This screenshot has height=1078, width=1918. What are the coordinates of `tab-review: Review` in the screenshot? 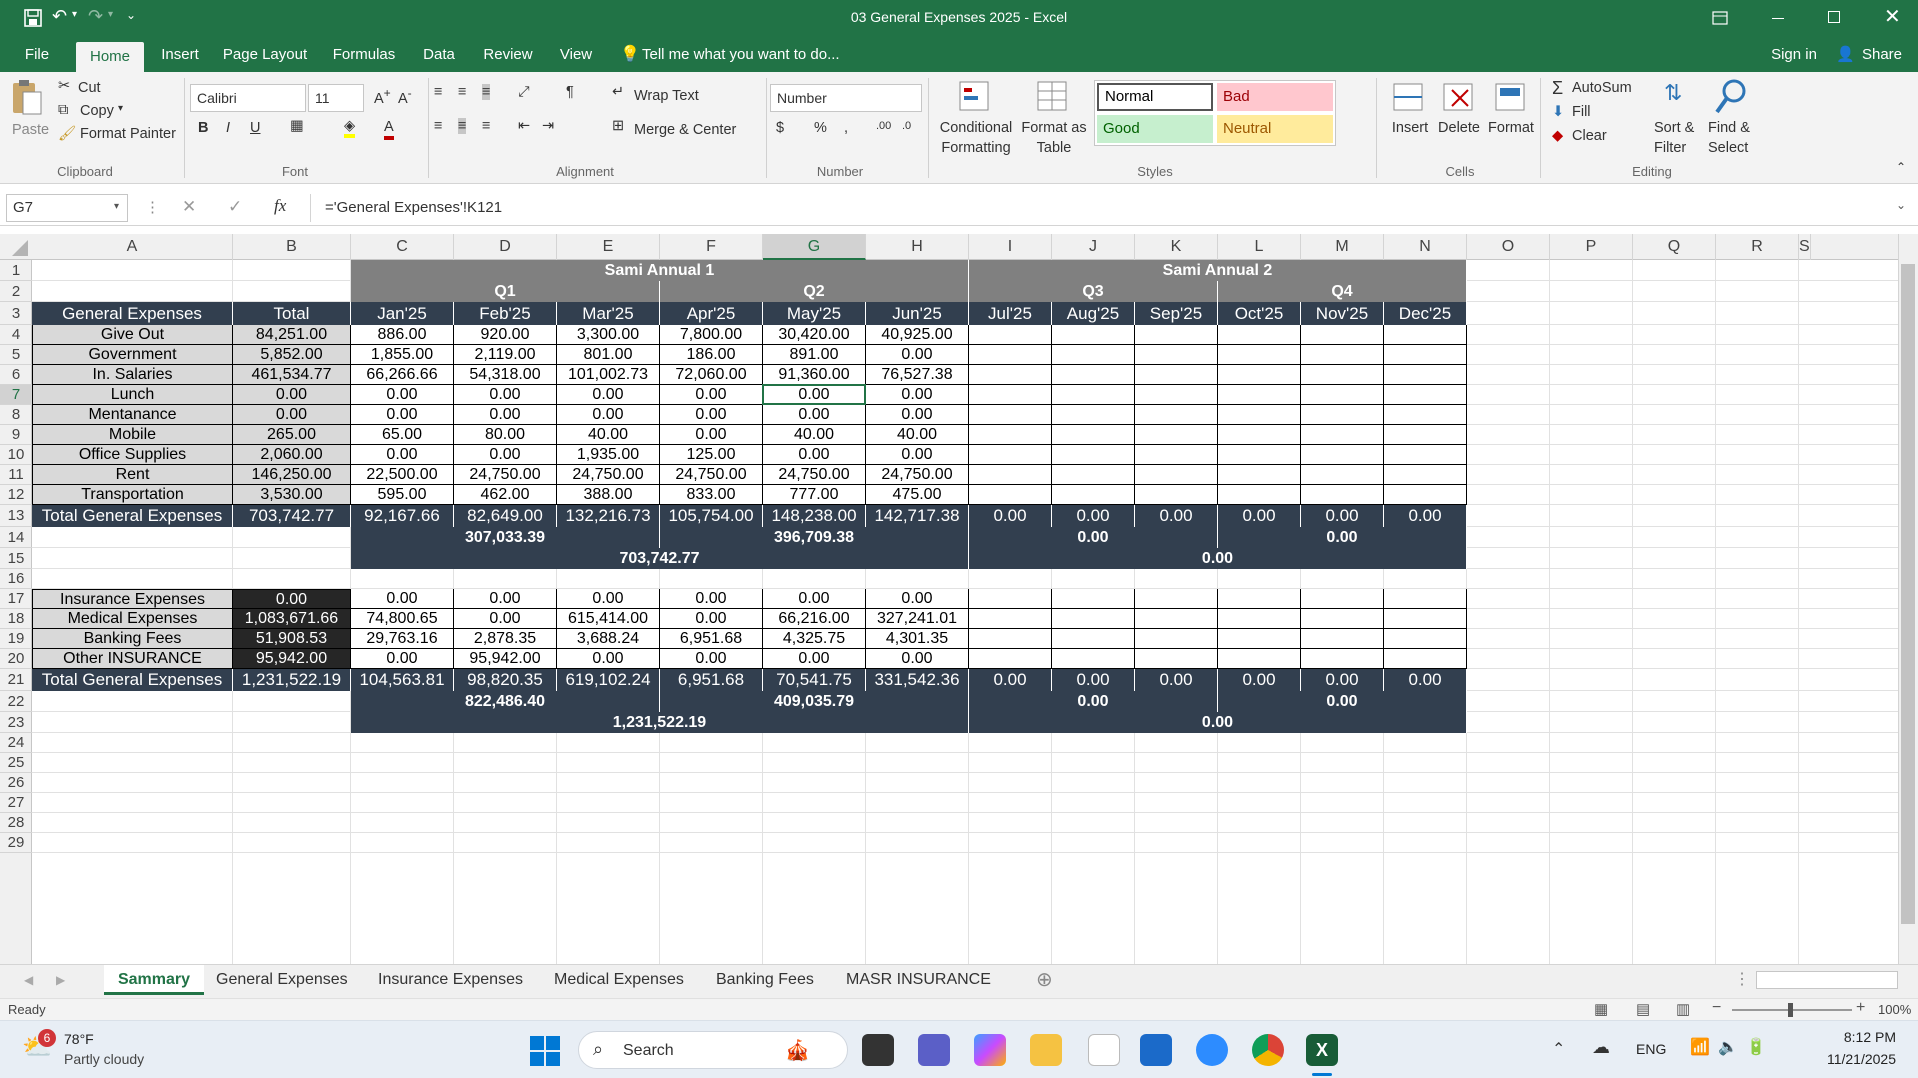 It's located at (508, 54).